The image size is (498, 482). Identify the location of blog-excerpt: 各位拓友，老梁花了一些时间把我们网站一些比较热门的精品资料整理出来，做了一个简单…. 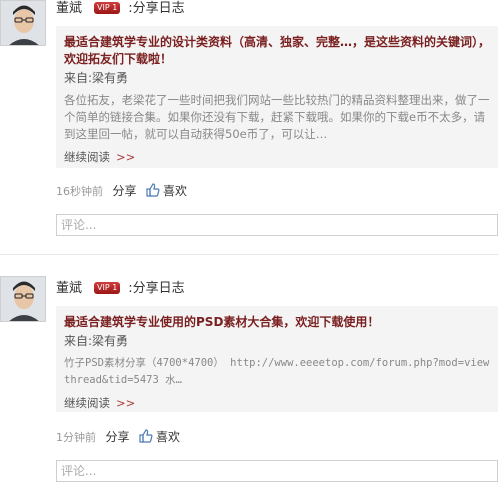
(277, 117).